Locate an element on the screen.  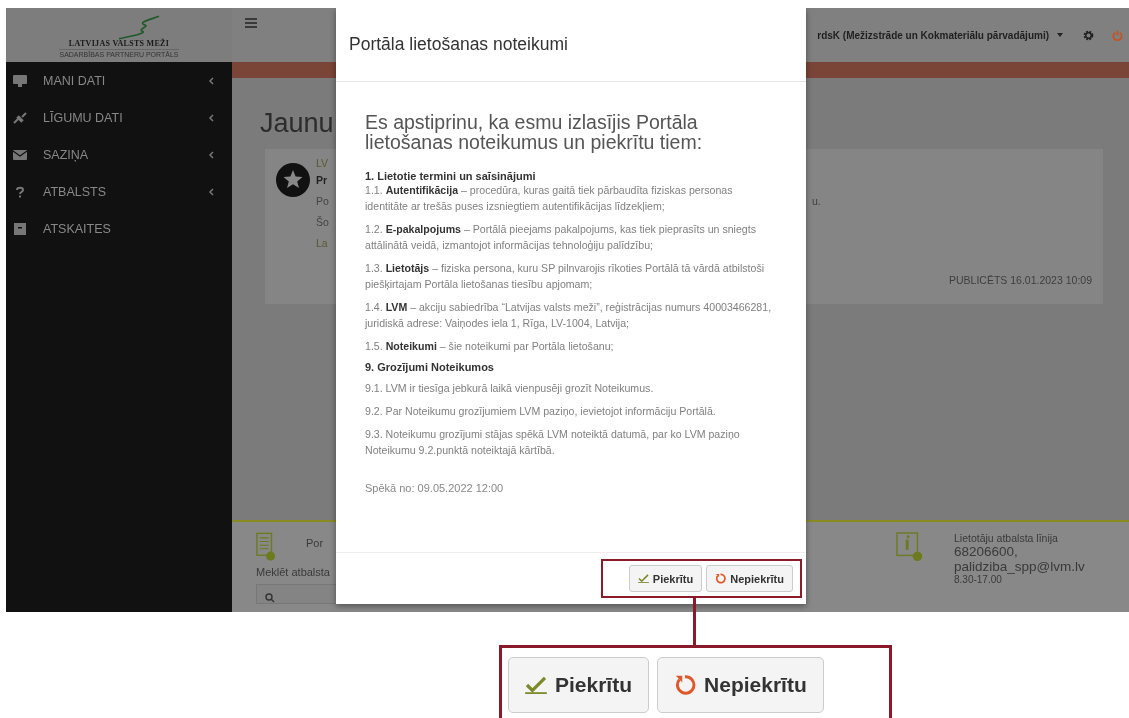
news-title: LV is located at coordinates (322, 163).